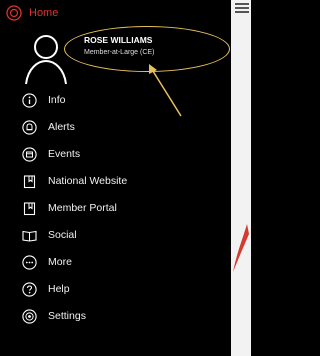 The image size is (320, 356). I want to click on menu-item-alerts: Alerts, so click(48, 127).